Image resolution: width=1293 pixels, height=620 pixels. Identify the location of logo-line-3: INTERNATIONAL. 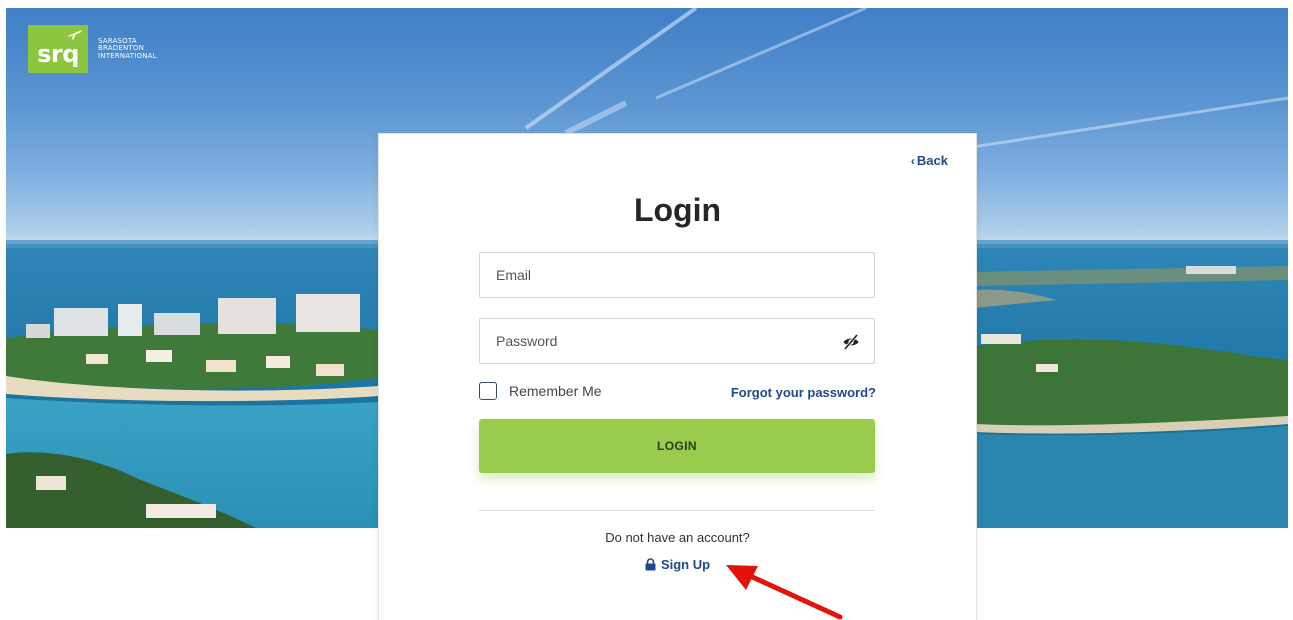
(127, 55).